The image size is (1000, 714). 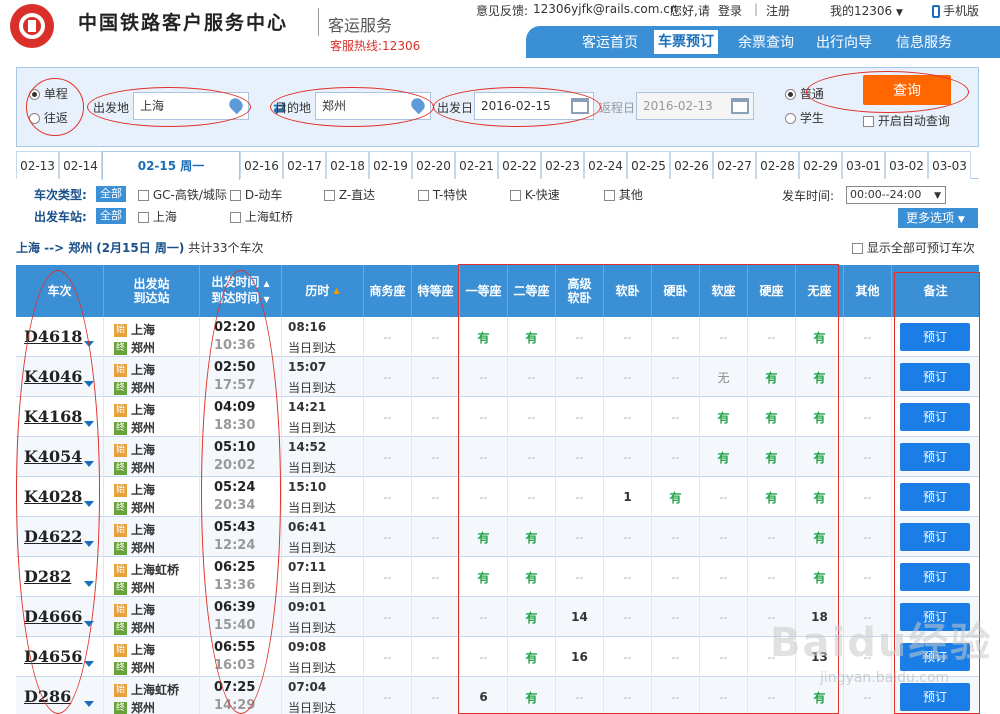 What do you see at coordinates (562, 165) in the screenshot?
I see `date-tab: 02-23` at bounding box center [562, 165].